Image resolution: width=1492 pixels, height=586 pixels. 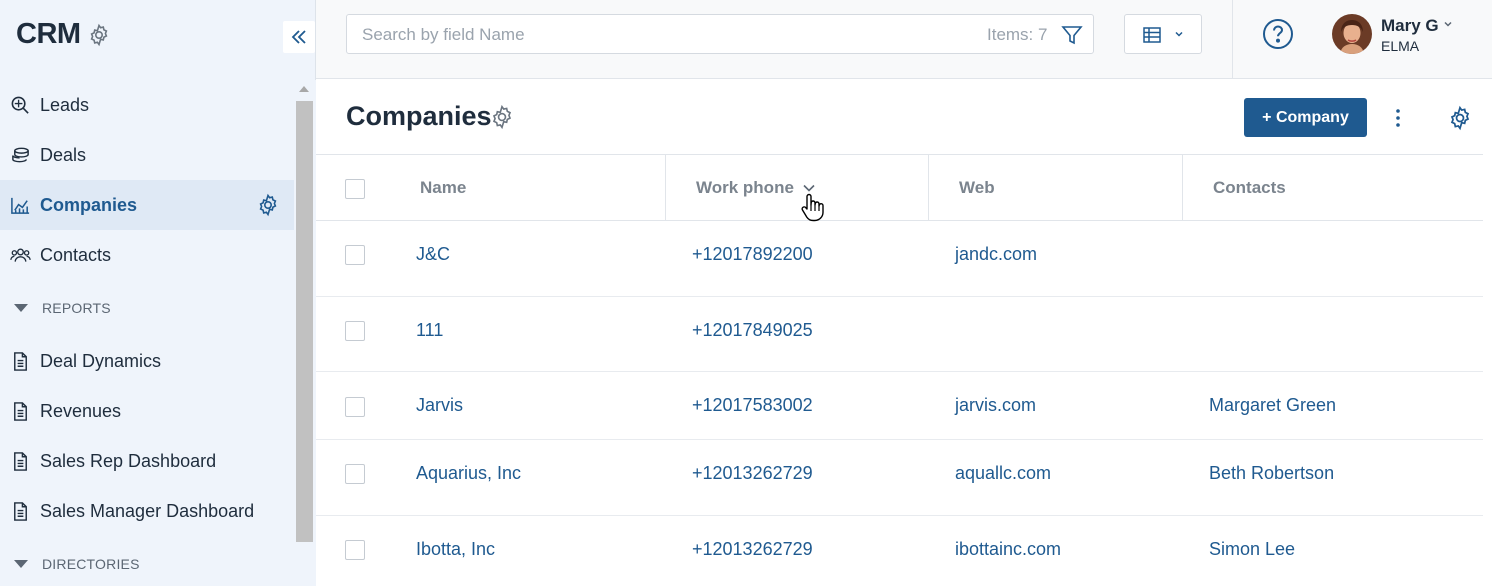 What do you see at coordinates (304, 89) in the screenshot?
I see `scroll-up-arrow-icon` at bounding box center [304, 89].